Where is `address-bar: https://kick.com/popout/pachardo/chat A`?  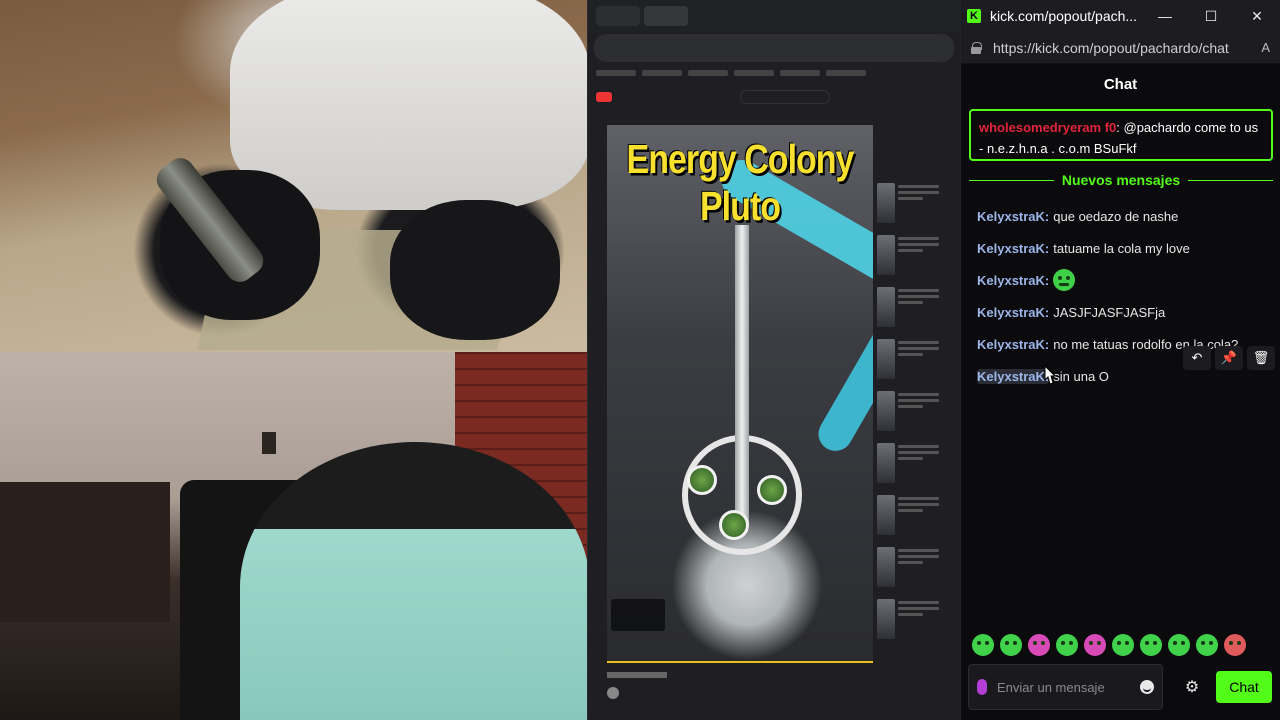
address-bar: https://kick.com/popout/pachardo/chat A is located at coordinates (1120, 48).